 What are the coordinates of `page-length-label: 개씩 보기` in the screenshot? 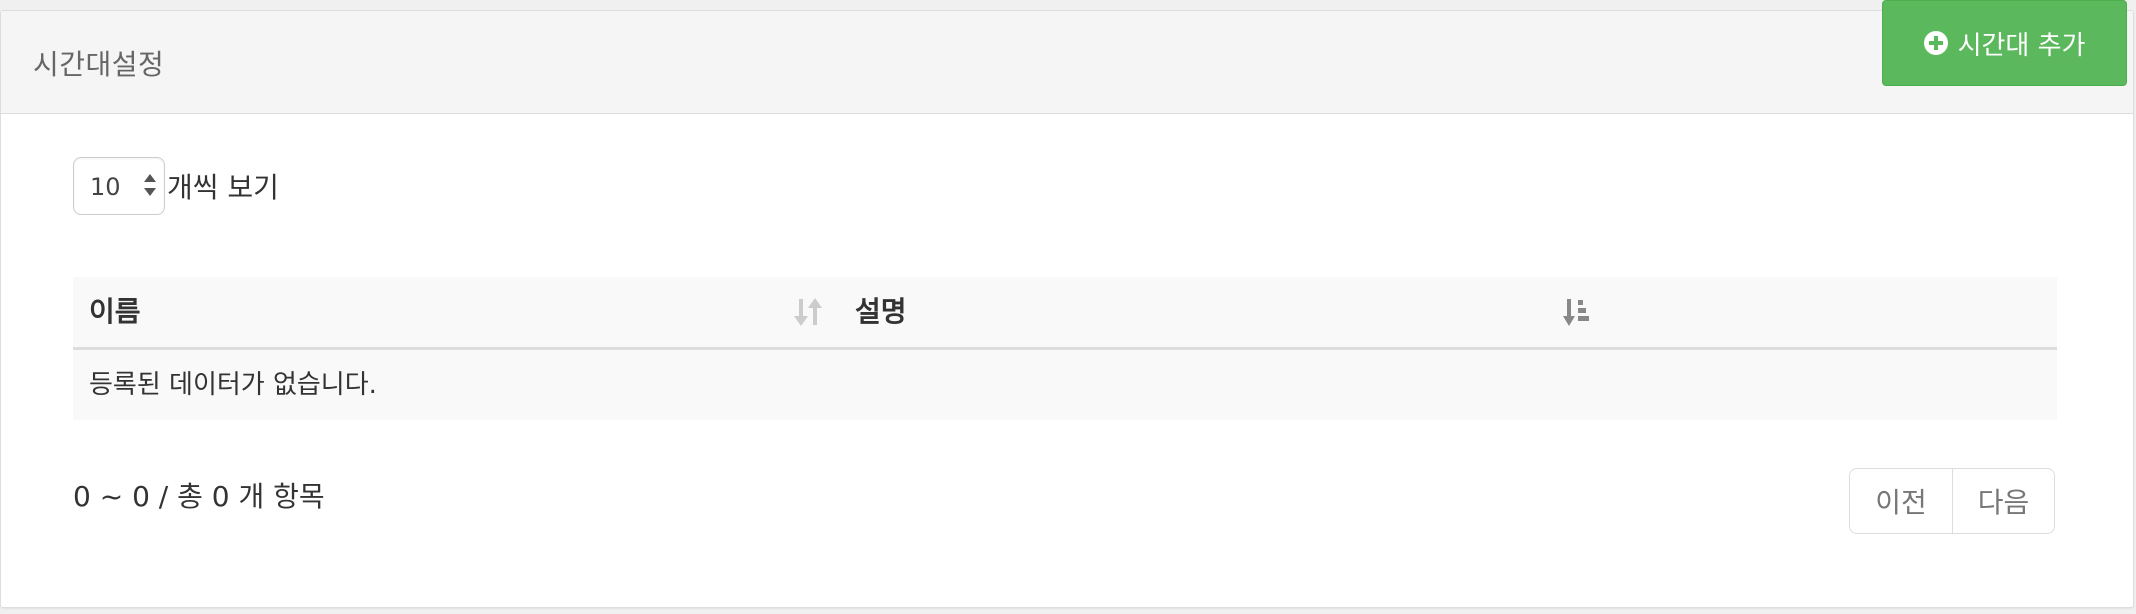 It's located at (223, 187).